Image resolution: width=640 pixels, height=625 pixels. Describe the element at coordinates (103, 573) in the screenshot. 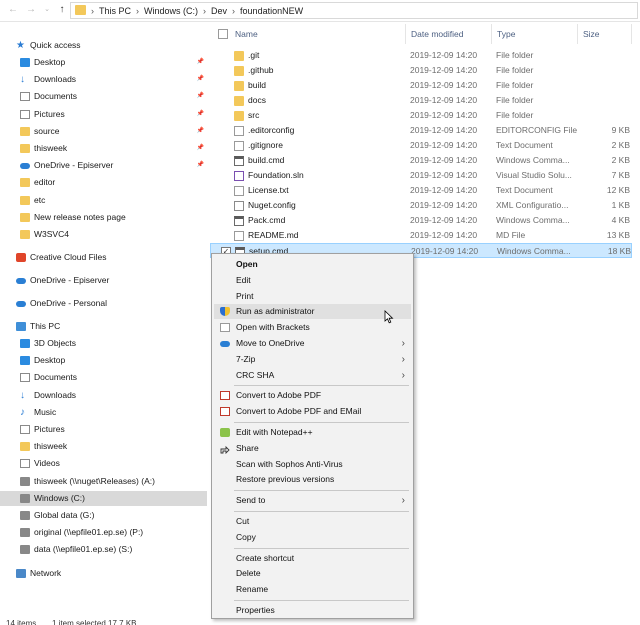

I see `nav-network: Network` at that location.